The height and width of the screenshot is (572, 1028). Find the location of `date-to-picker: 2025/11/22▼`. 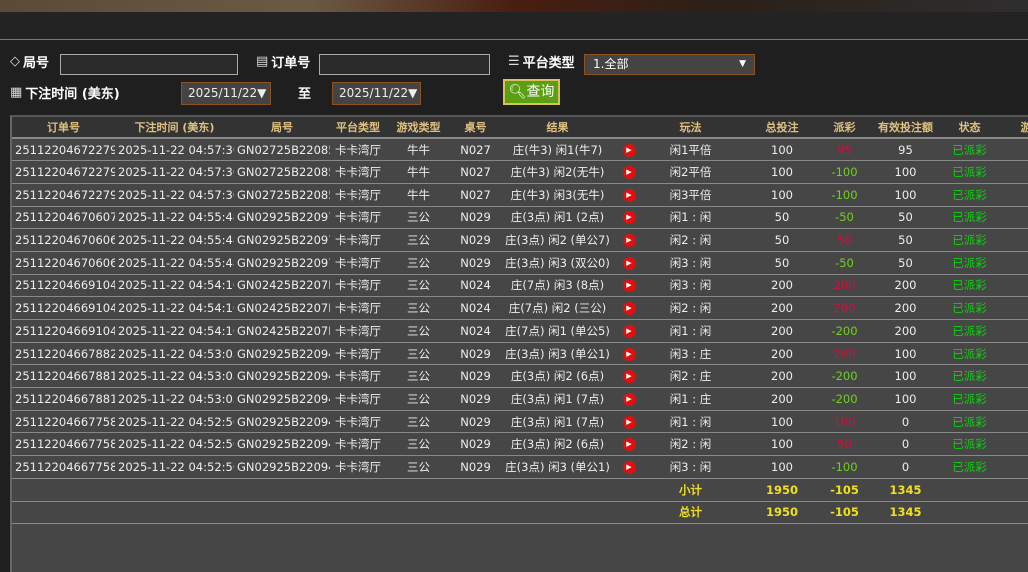

date-to-picker: 2025/11/22▼ is located at coordinates (376, 93).